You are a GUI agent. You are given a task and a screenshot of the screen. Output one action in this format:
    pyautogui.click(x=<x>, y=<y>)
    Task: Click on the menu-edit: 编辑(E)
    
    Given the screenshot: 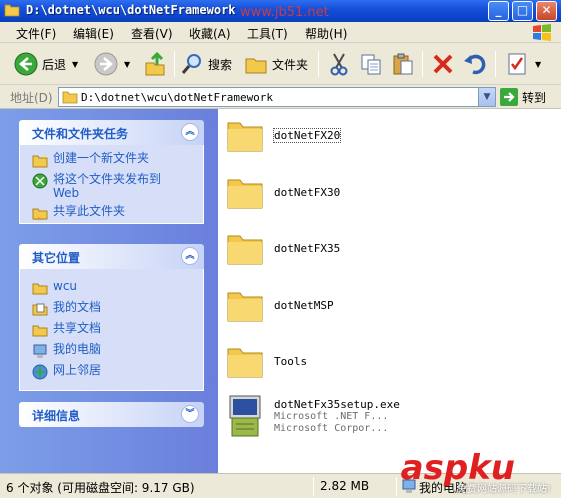 What is the action you would take?
    pyautogui.click(x=93, y=33)
    